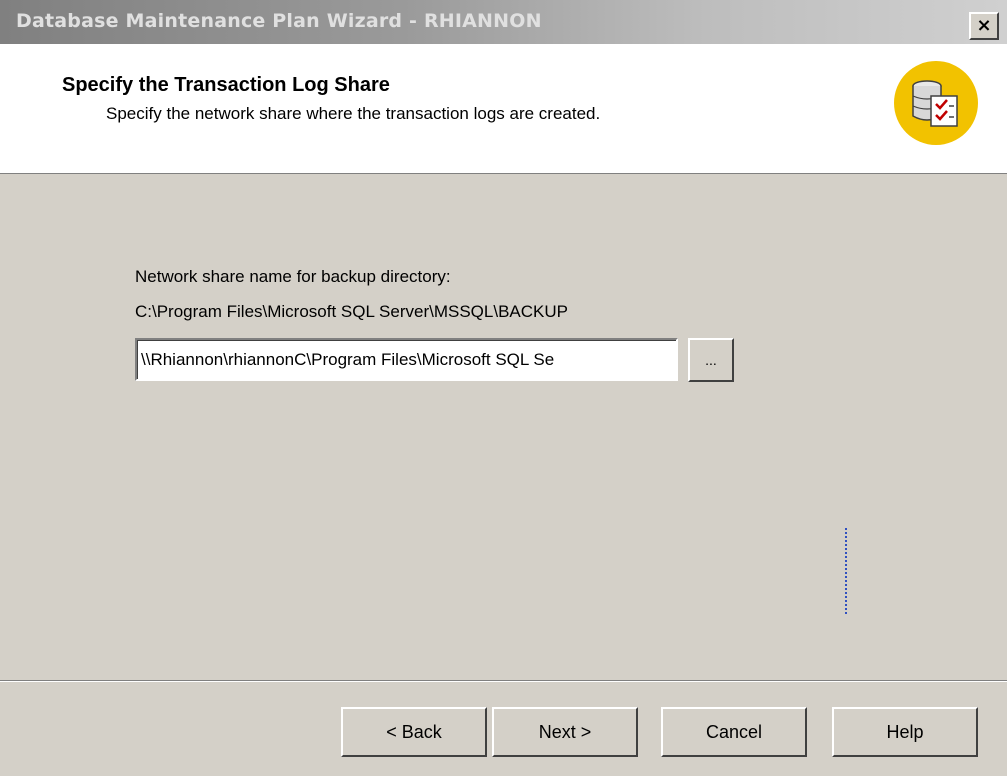  What do you see at coordinates (565, 732) in the screenshot?
I see `next-button: Next >` at bounding box center [565, 732].